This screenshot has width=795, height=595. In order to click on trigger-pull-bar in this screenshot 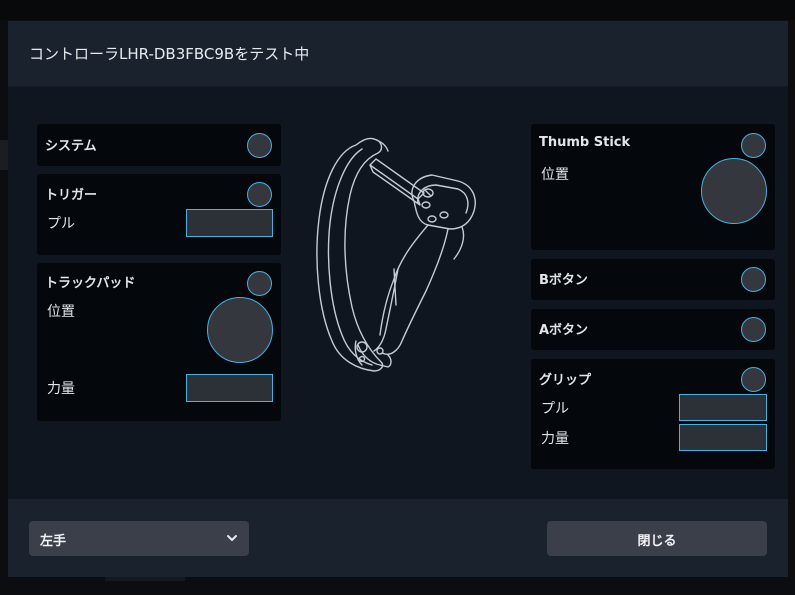, I will do `click(229, 223)`.